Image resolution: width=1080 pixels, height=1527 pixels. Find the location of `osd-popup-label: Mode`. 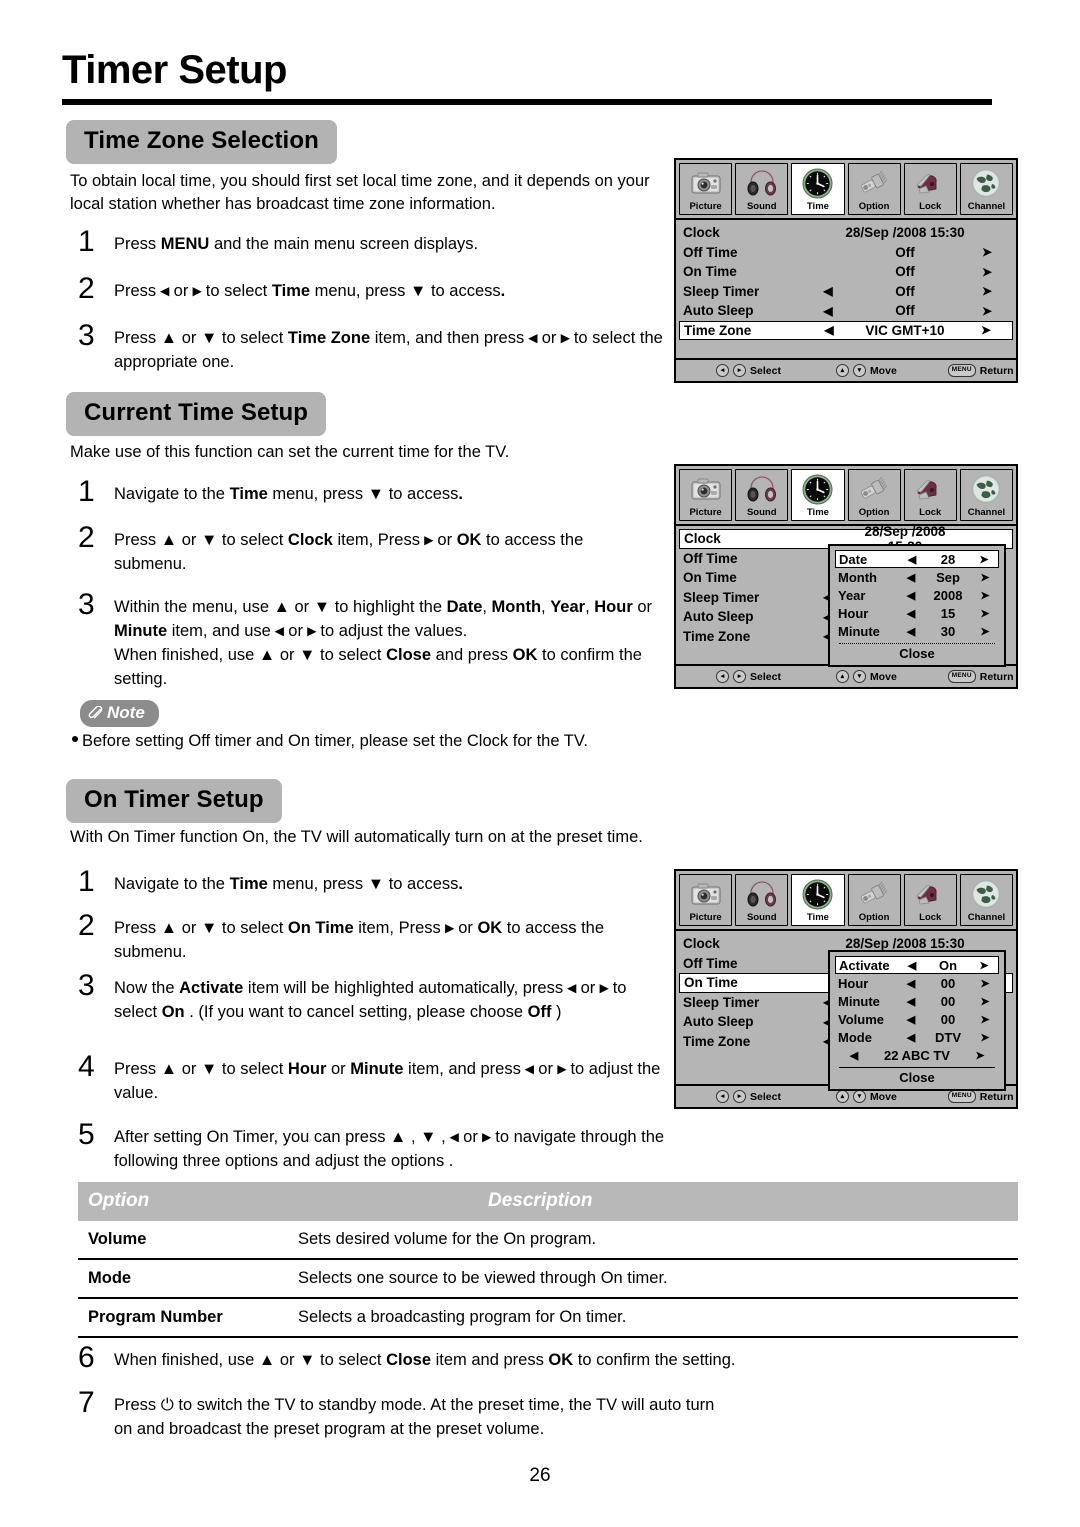

osd-popup-label: Mode is located at coordinates (855, 1037).